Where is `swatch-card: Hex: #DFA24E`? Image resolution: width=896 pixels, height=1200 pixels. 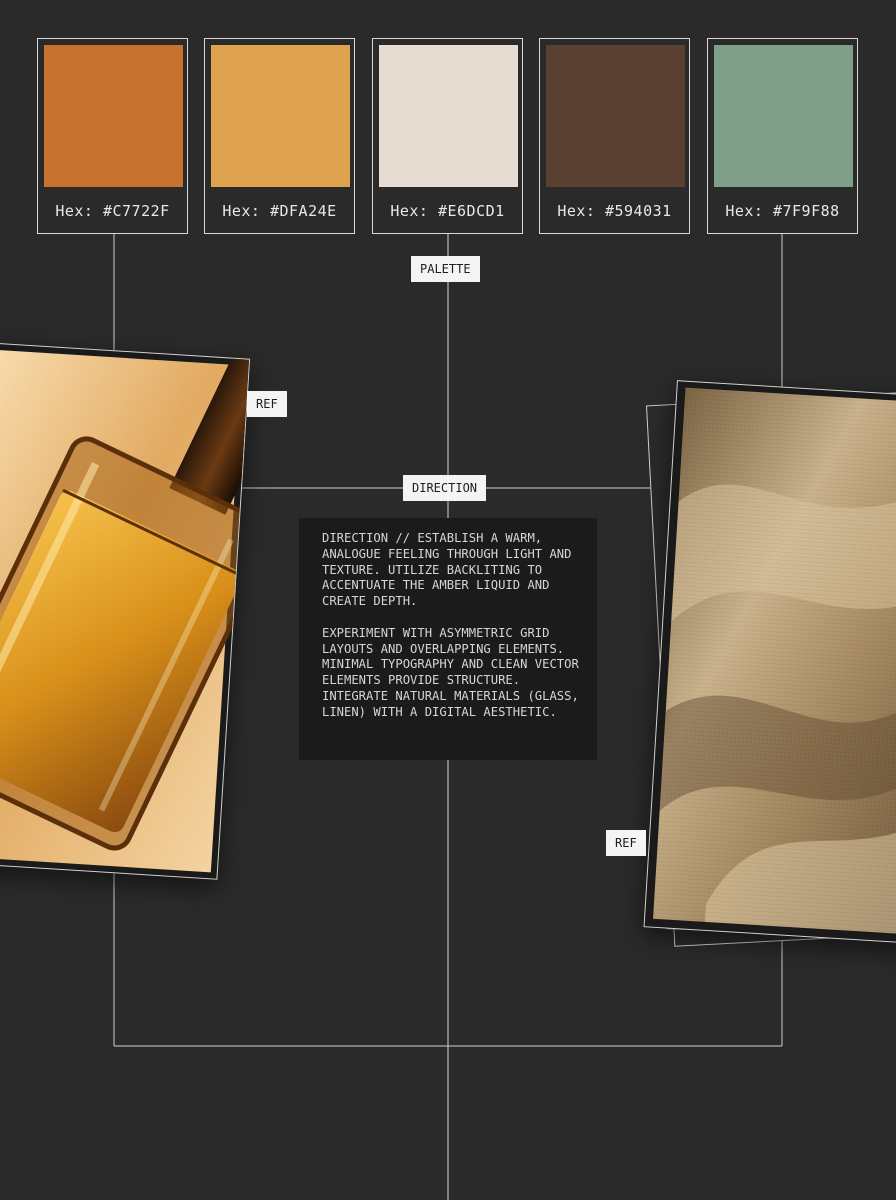 swatch-card: Hex: #DFA24E is located at coordinates (279, 136).